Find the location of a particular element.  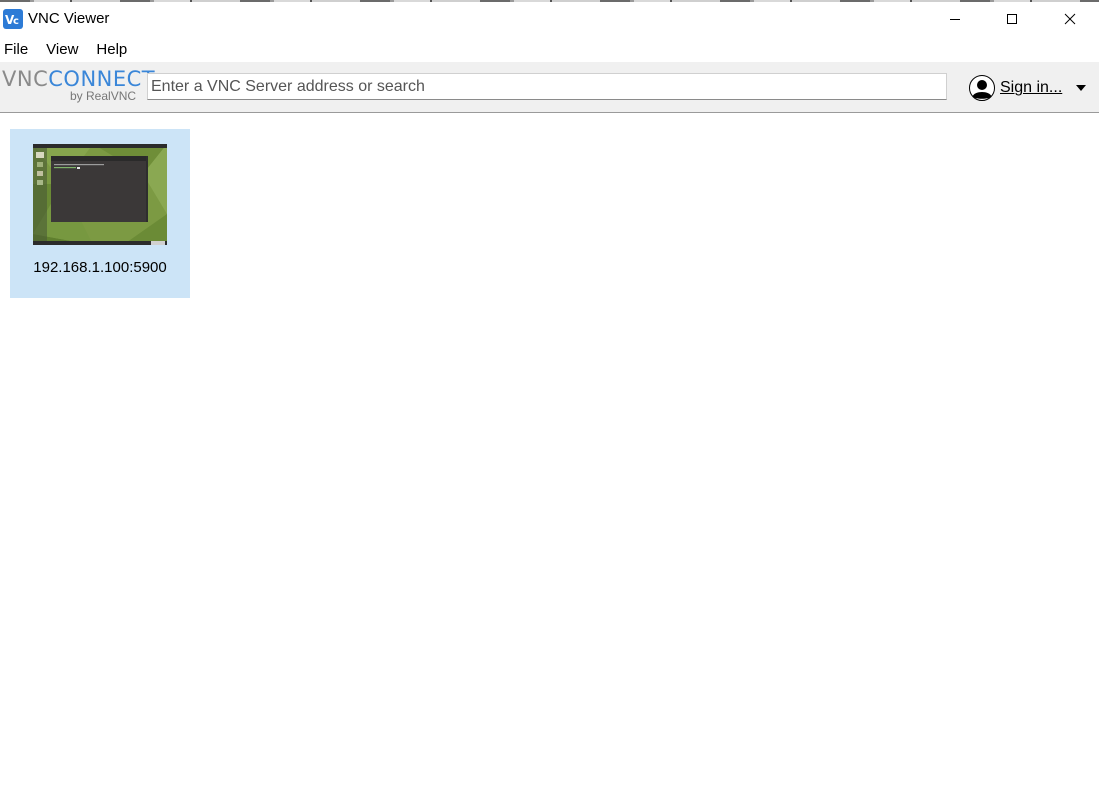

logo-connect-text: CONNECT is located at coordinates (102, 79).